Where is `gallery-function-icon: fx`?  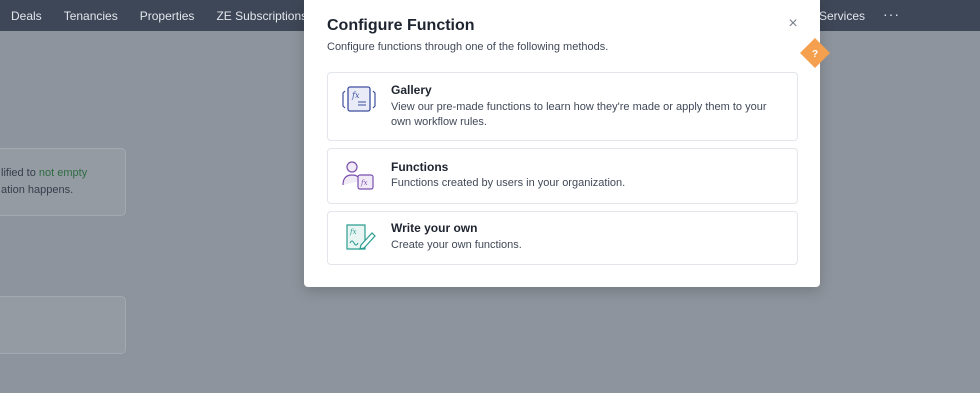 gallery-function-icon: fx is located at coordinates (359, 99).